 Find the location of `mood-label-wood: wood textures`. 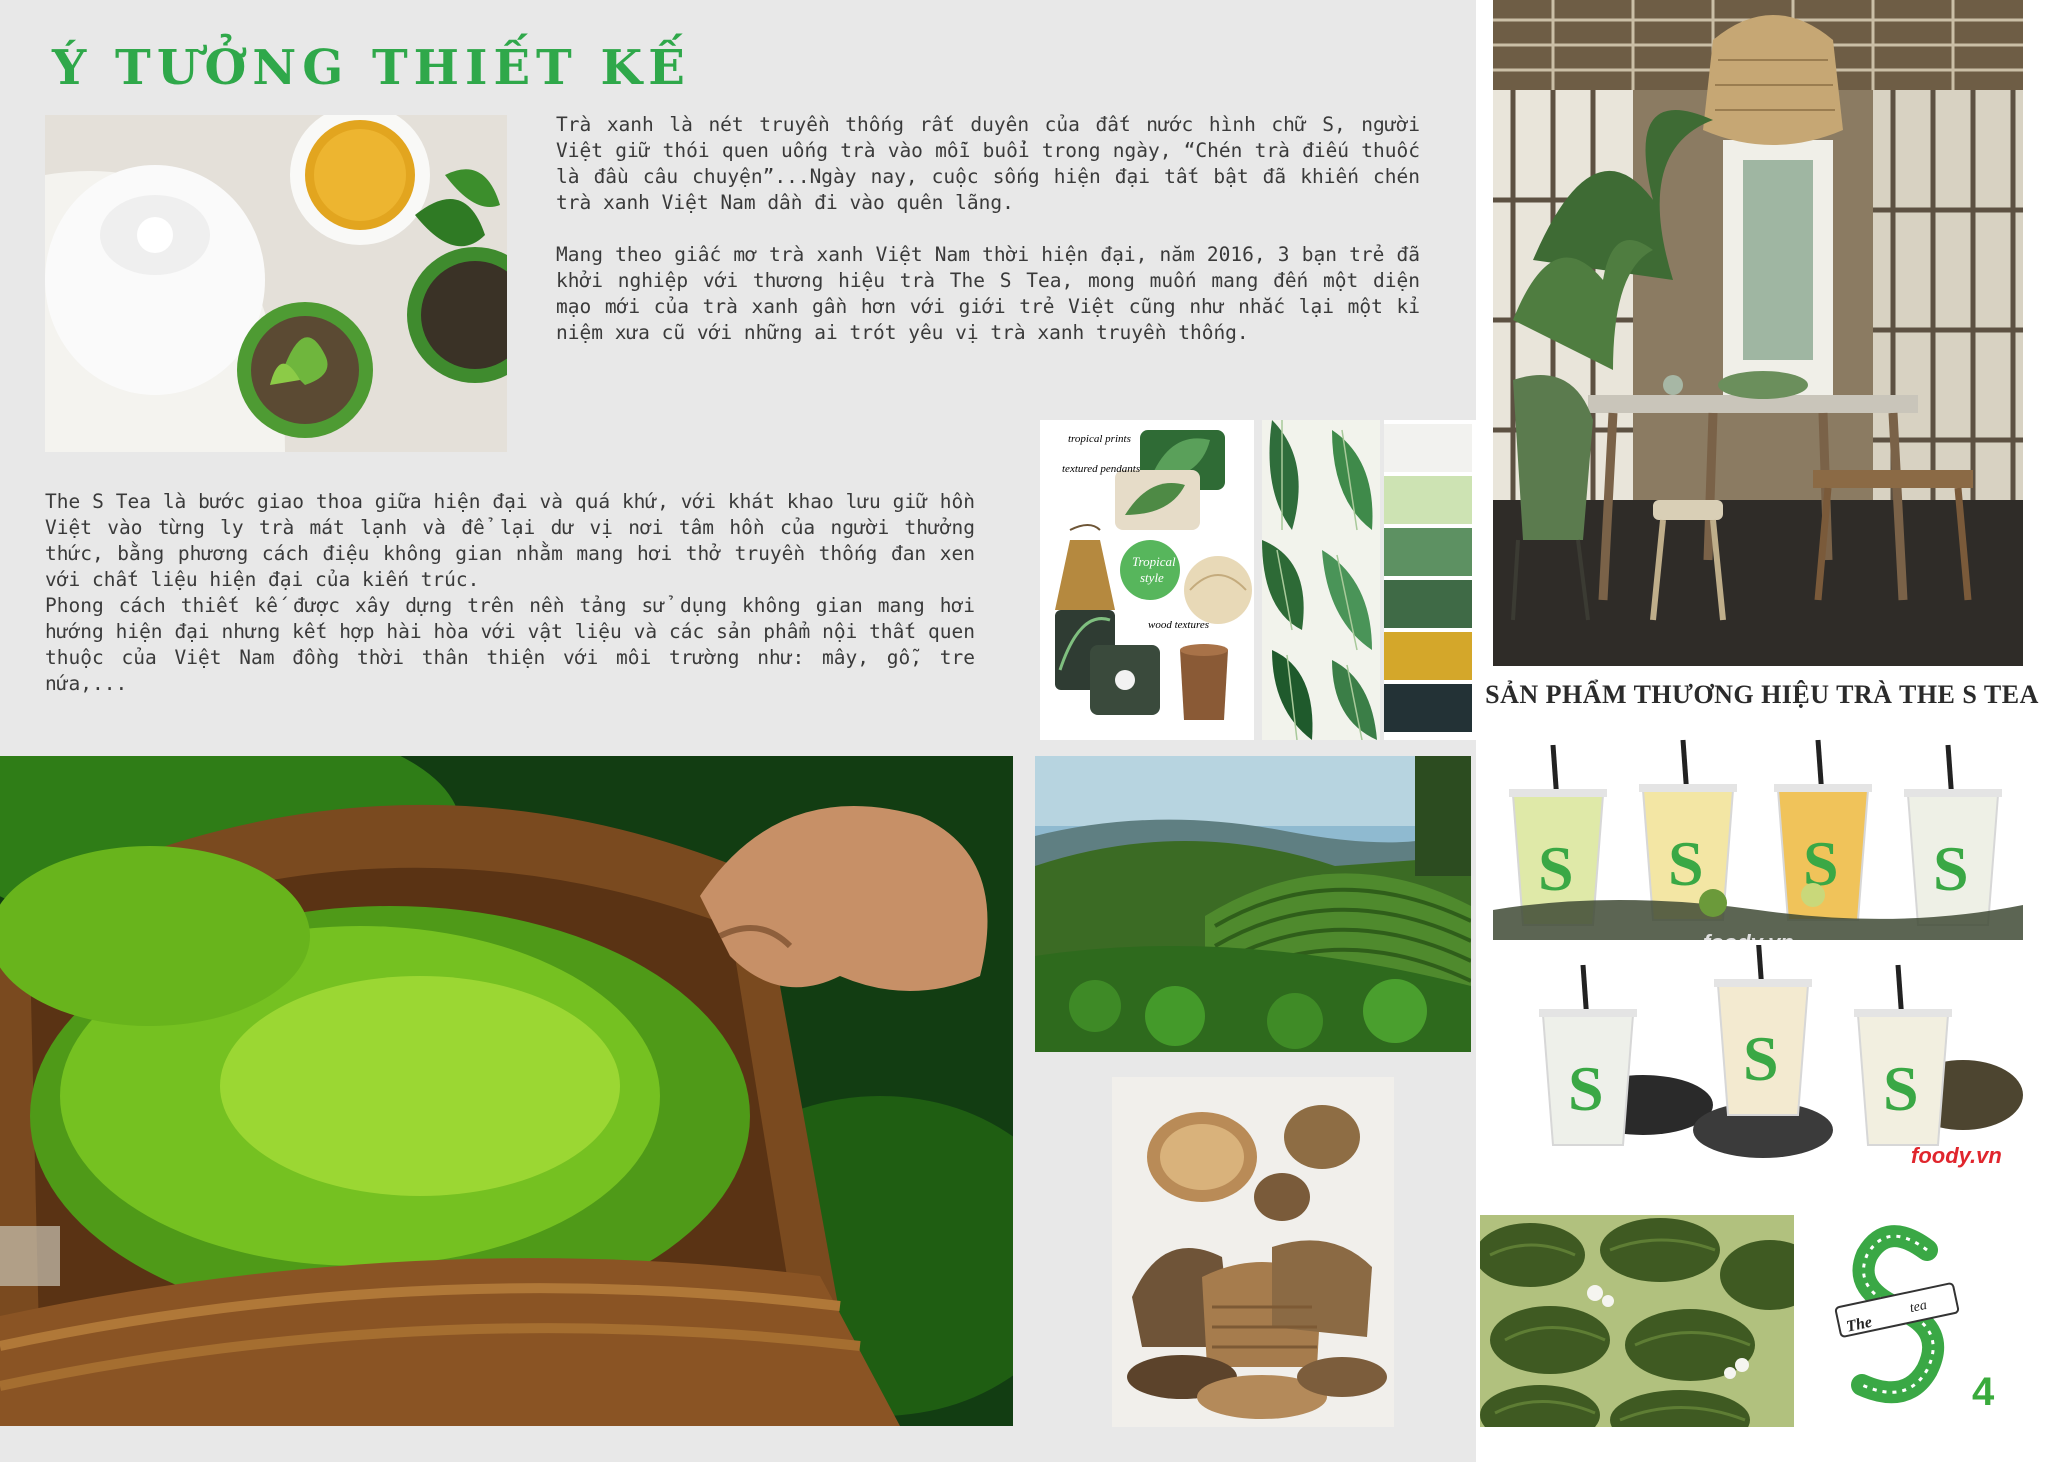

mood-label-wood: wood textures is located at coordinates (1178, 625).